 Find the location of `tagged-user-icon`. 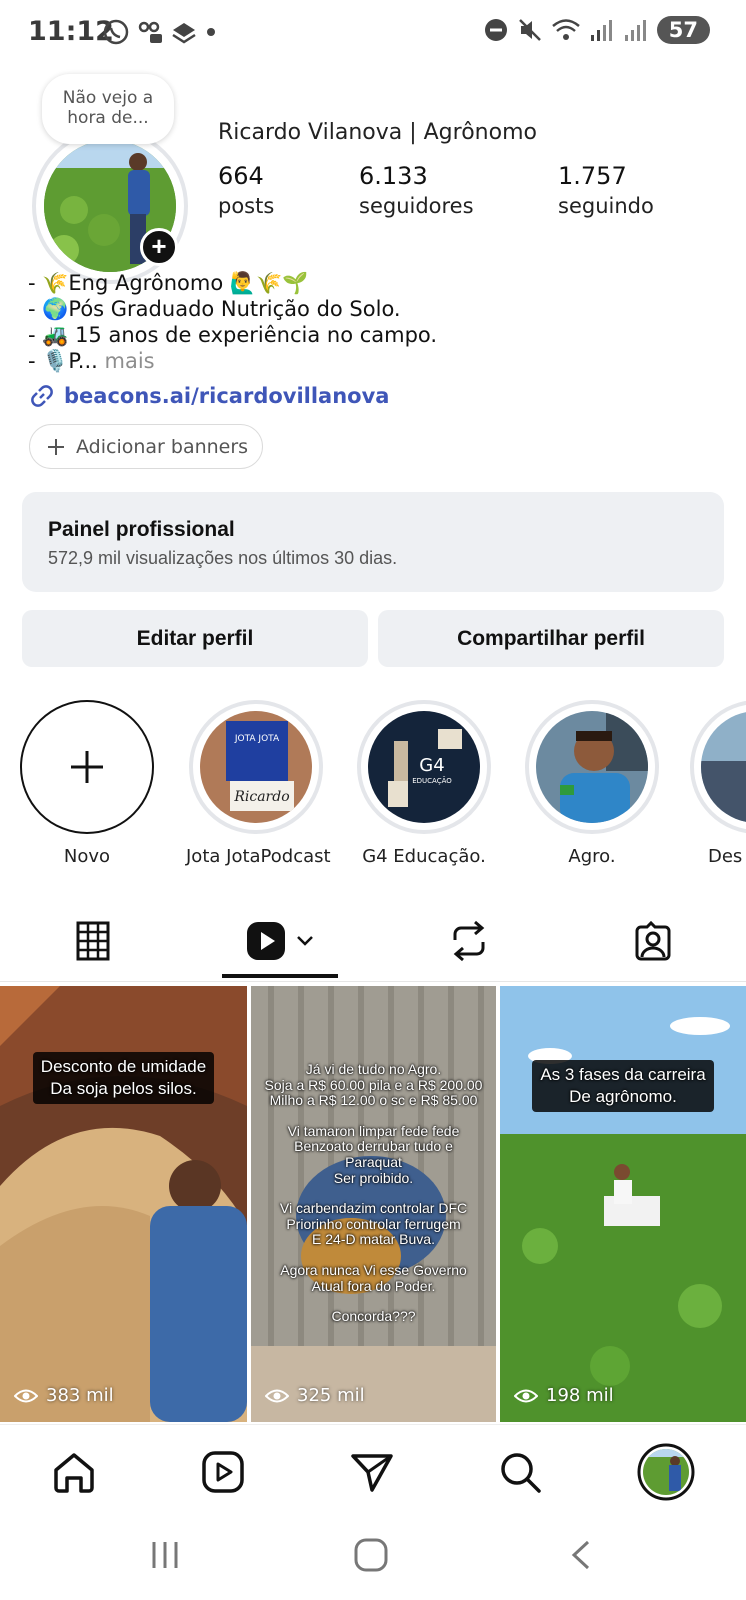

tagged-user-icon is located at coordinates (653, 941).